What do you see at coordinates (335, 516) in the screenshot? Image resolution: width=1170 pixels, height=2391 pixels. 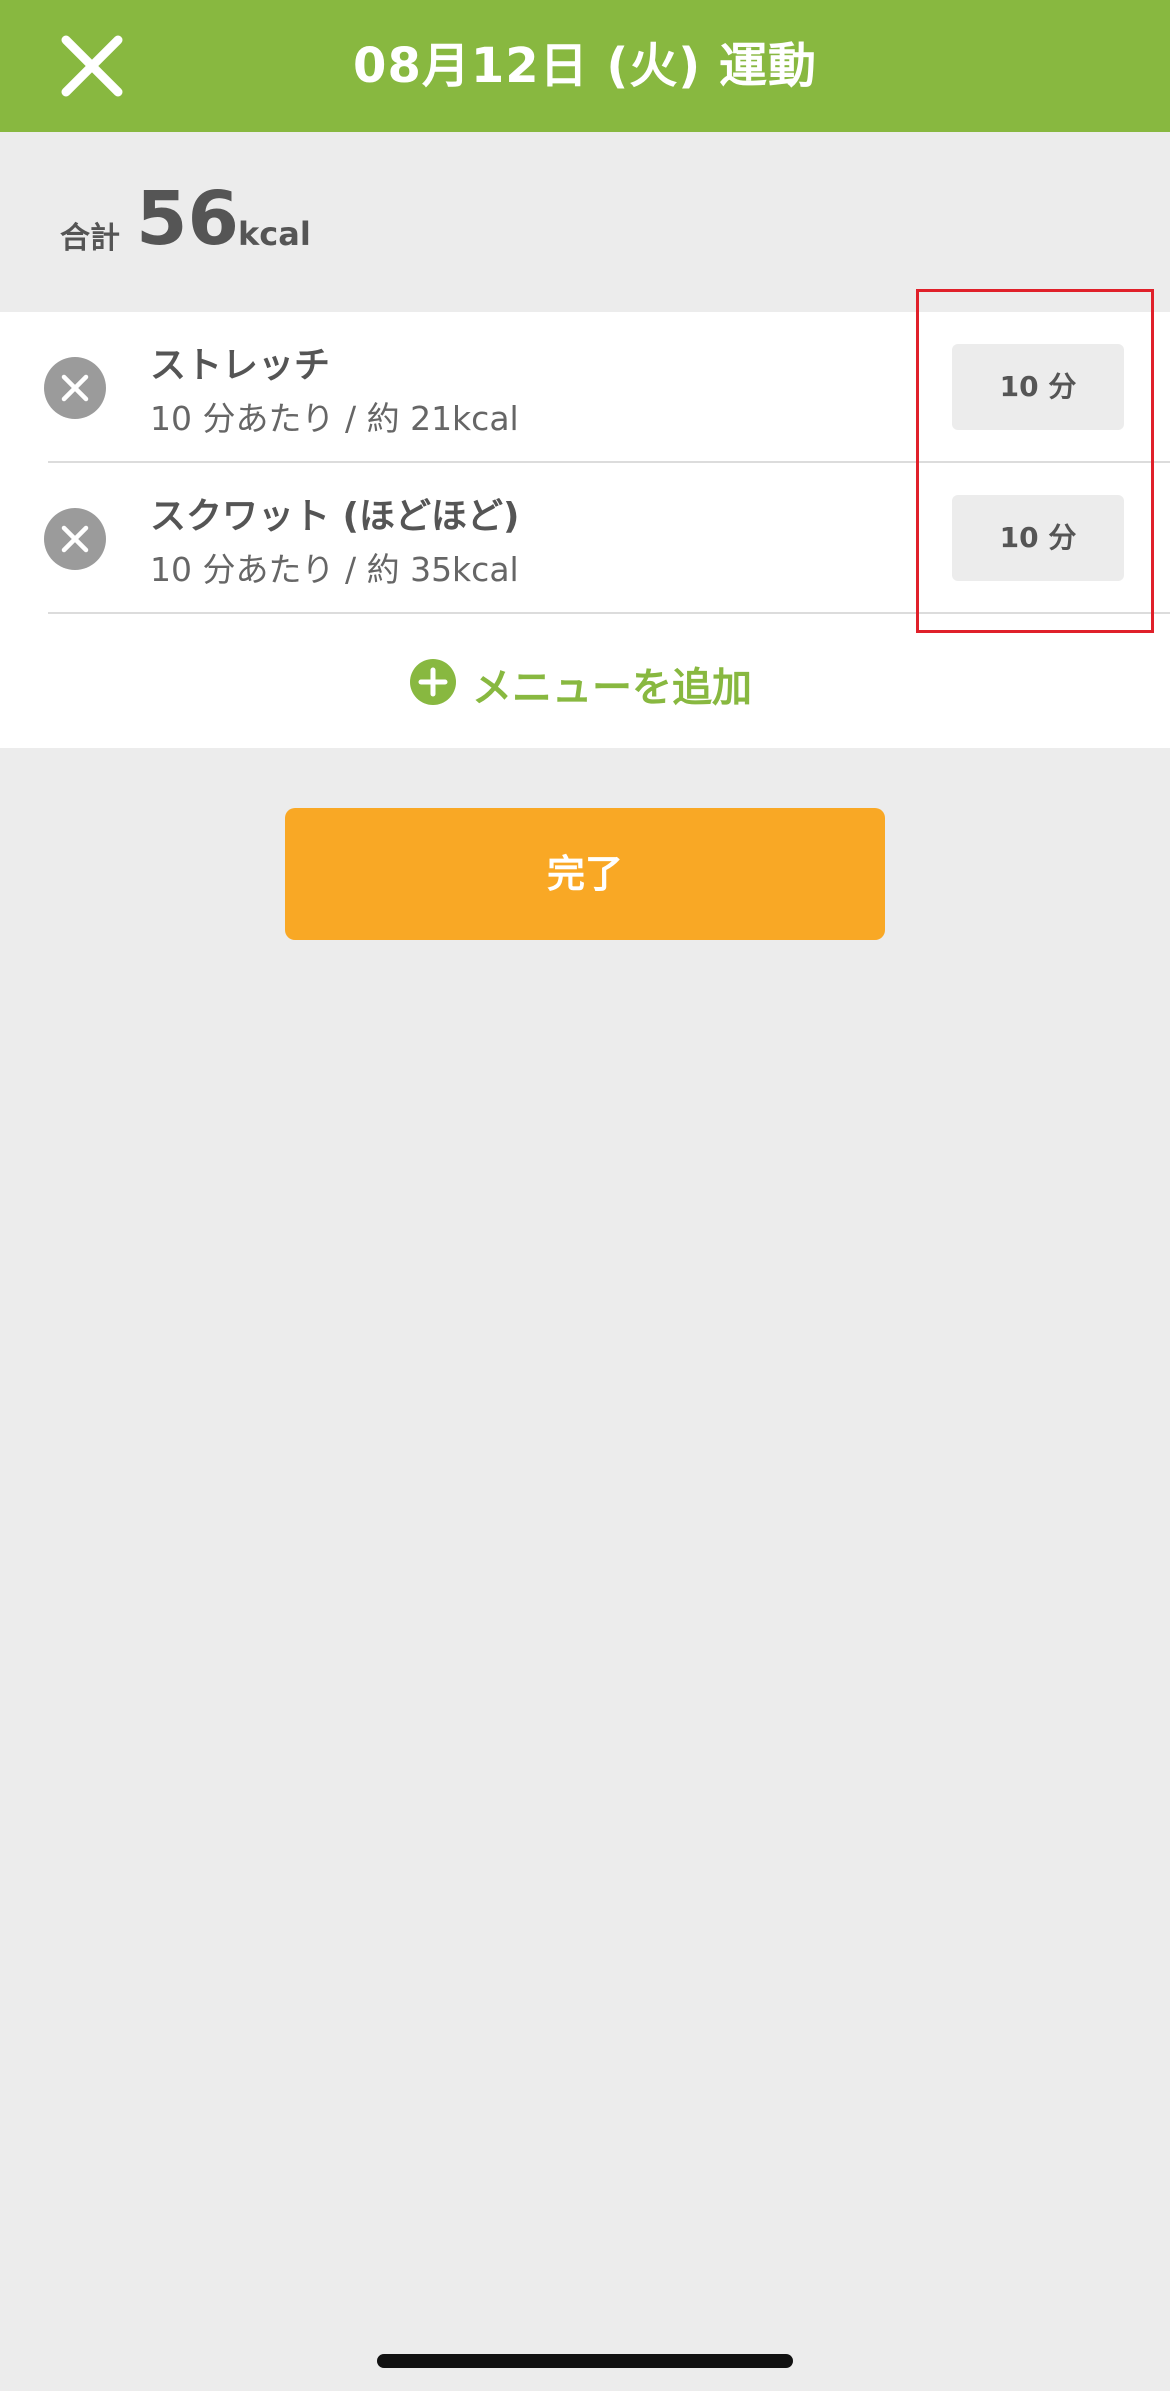 I see `exercise-title: スクワット (ほどほど)` at bounding box center [335, 516].